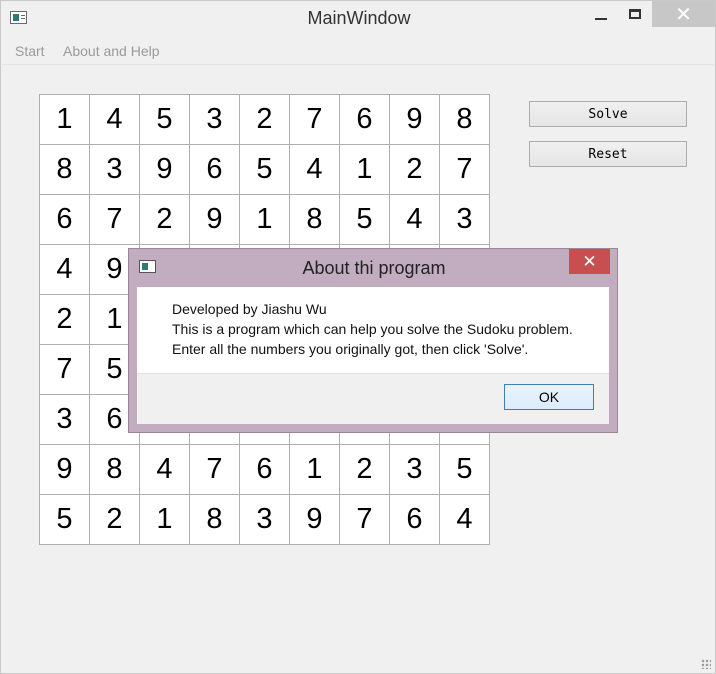  What do you see at coordinates (358, 51) in the screenshot?
I see `menu-bar: Start About and Help` at bounding box center [358, 51].